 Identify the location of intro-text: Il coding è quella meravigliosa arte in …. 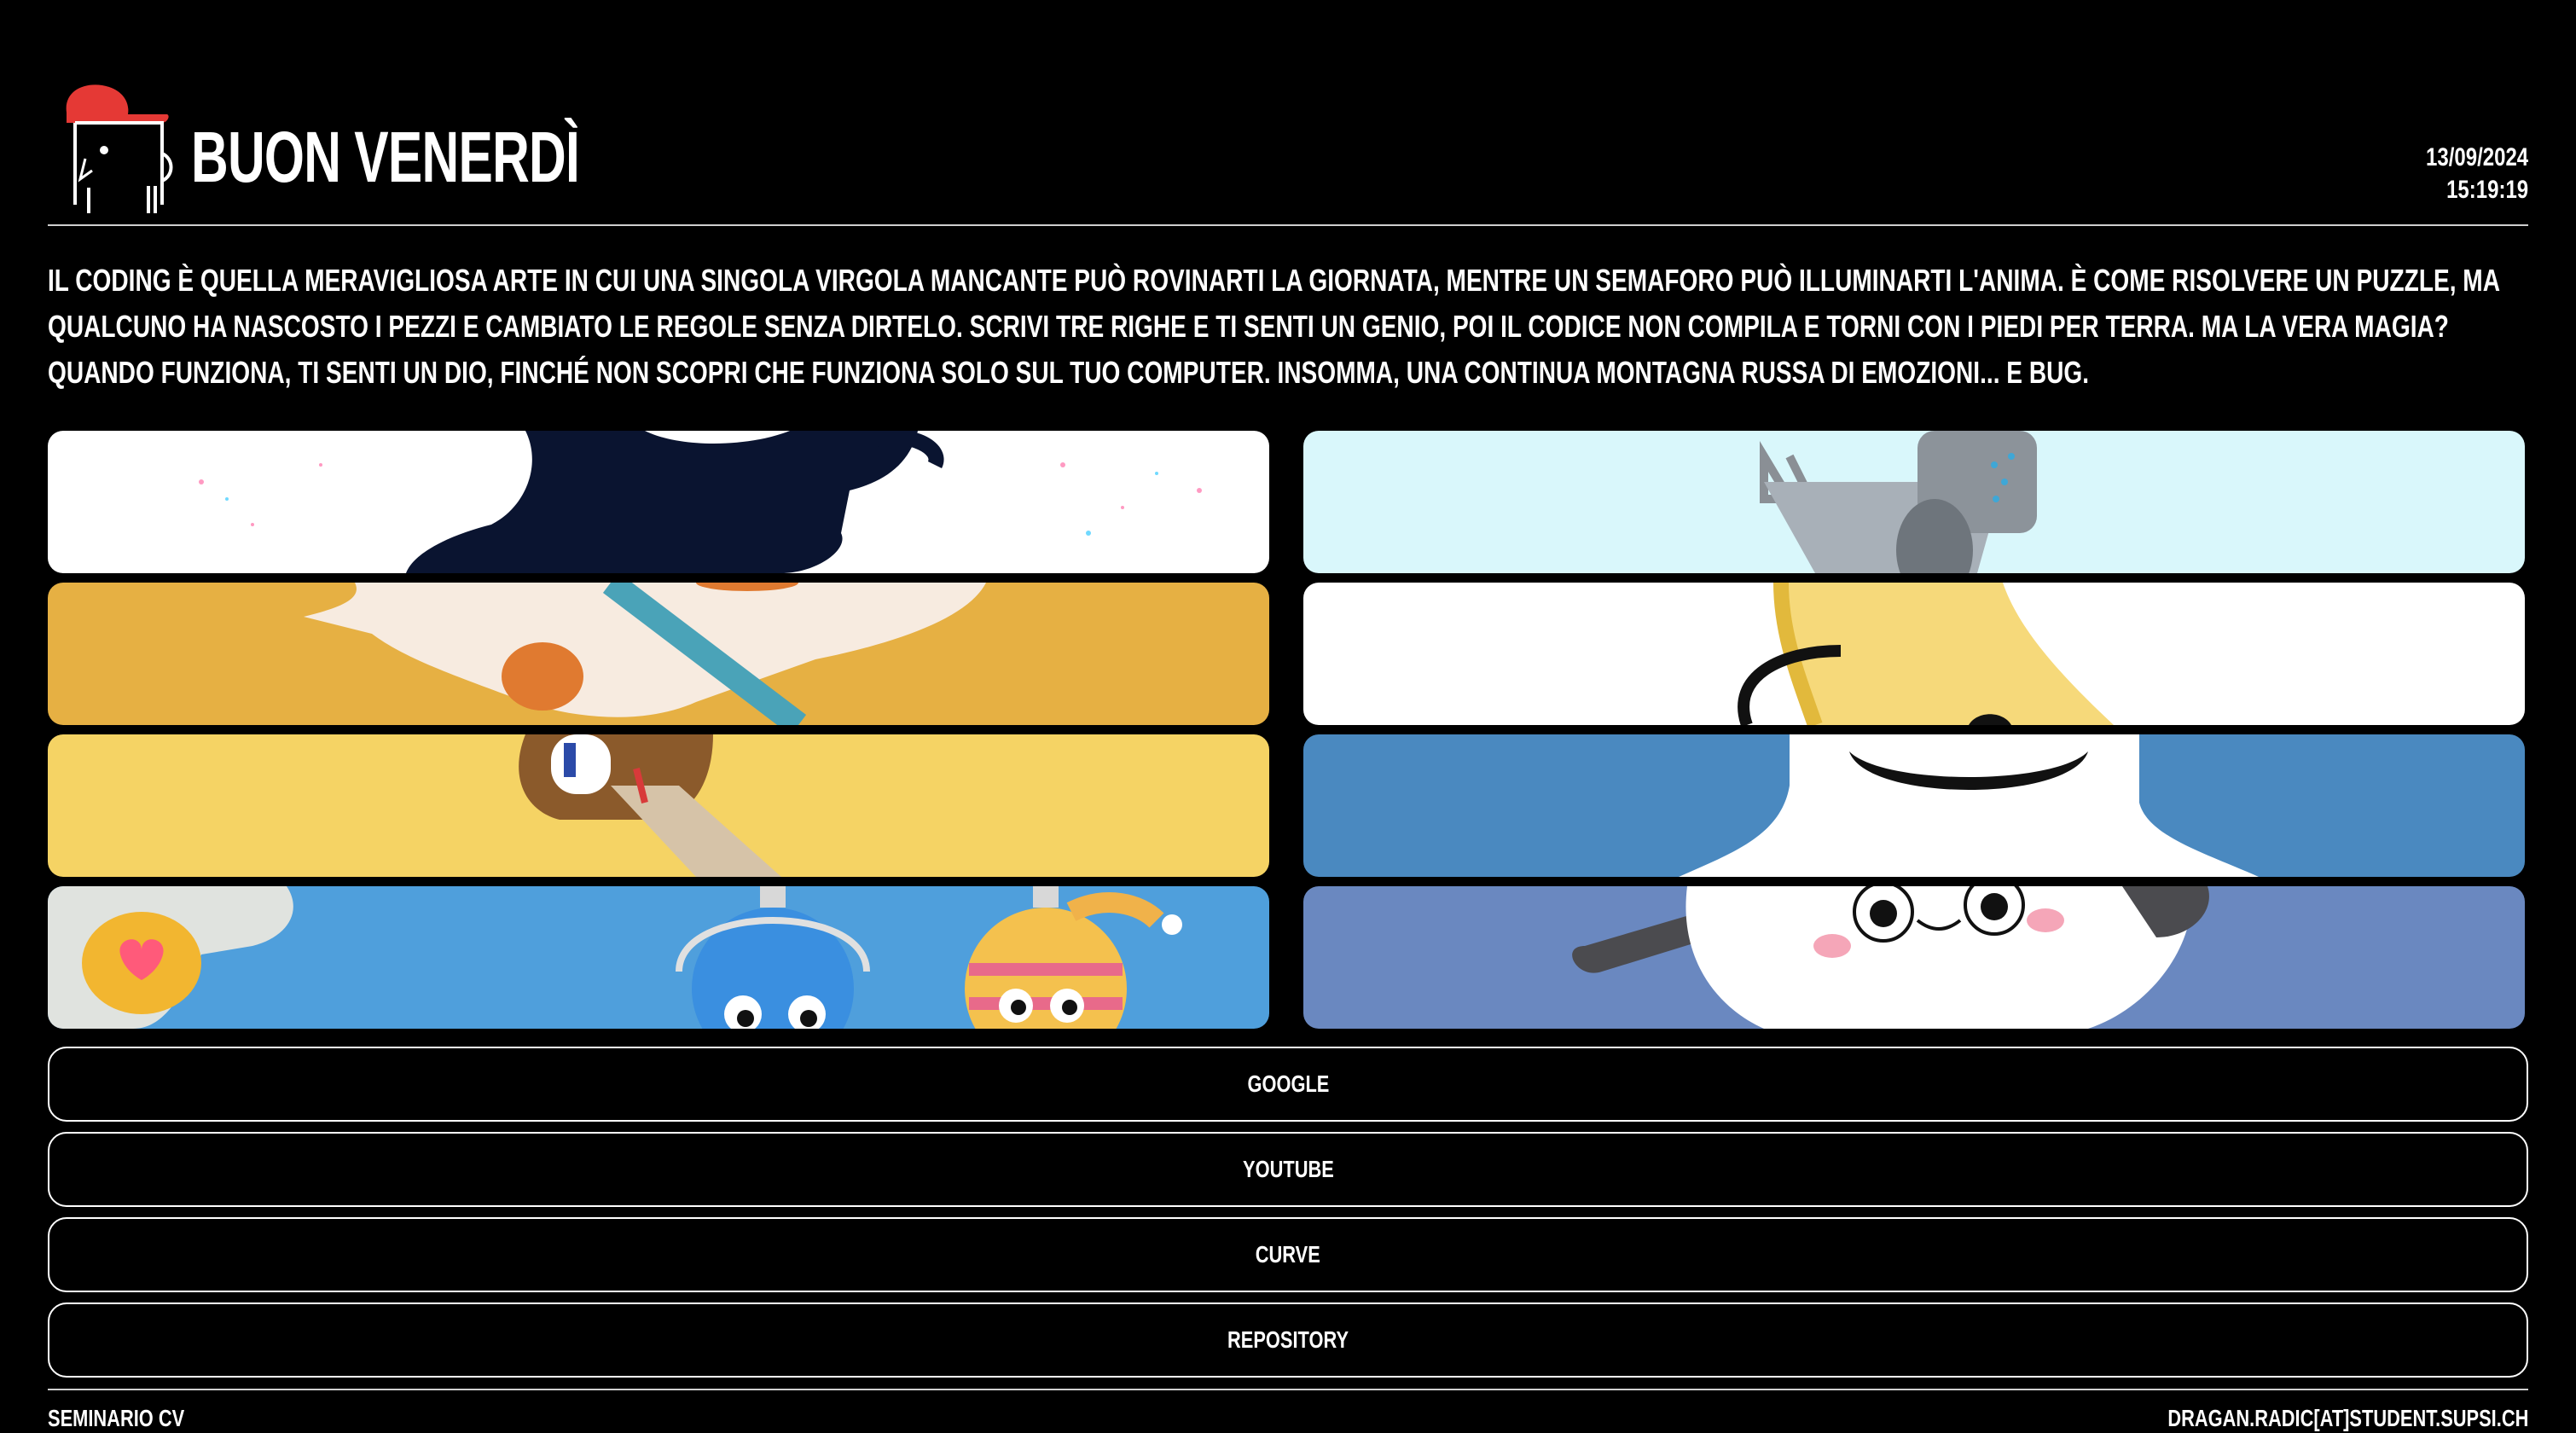
(1273, 326).